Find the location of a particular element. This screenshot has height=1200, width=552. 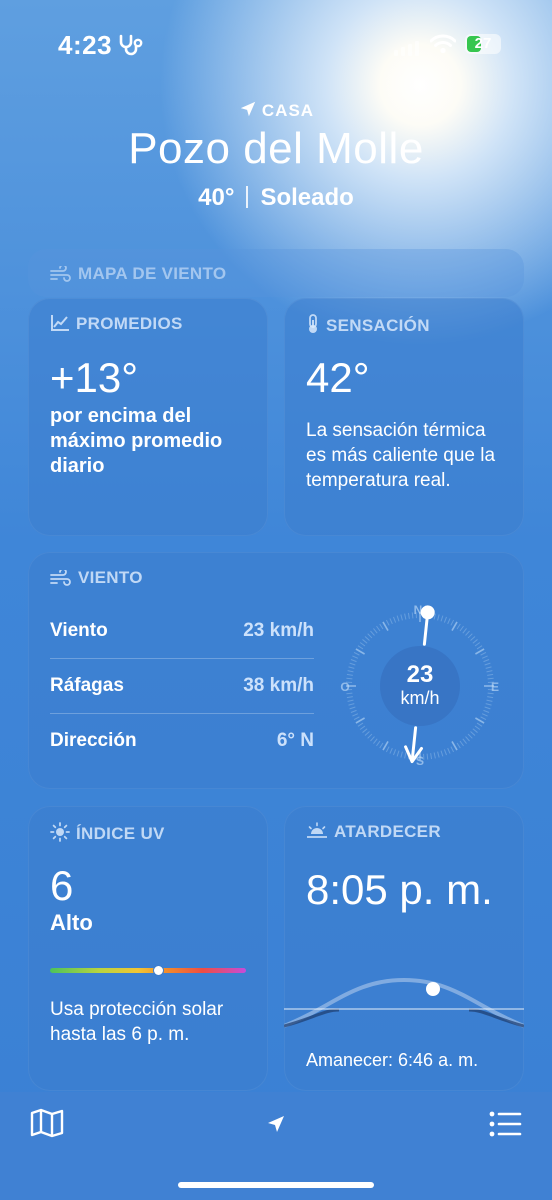

averages-title-text: PROMEDIOS is located at coordinates (129, 323).